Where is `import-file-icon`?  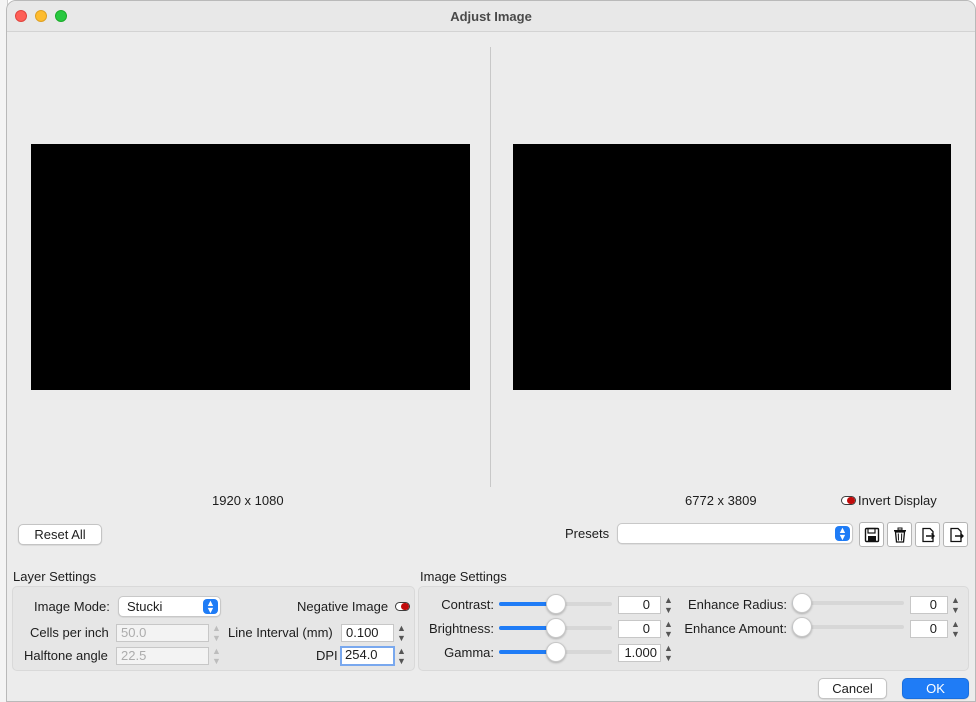
import-file-icon is located at coordinates (928, 535).